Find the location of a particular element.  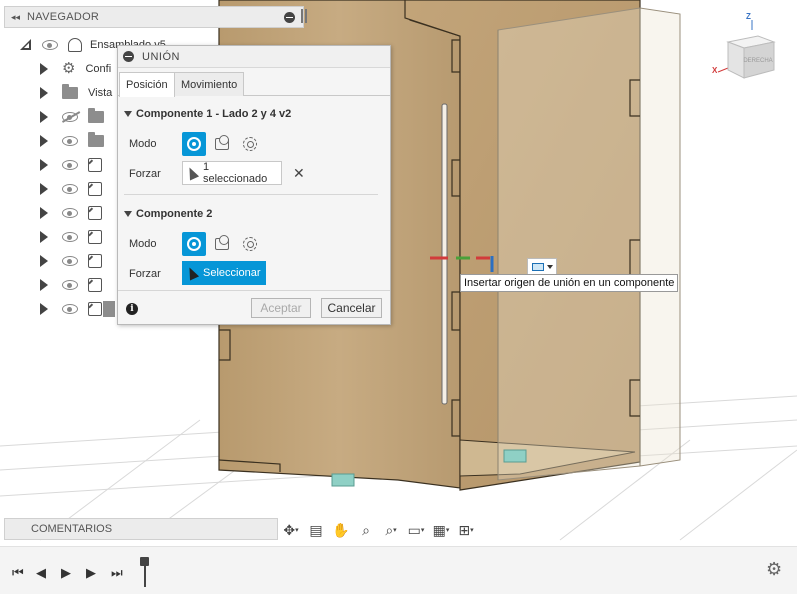

comments-panel: COMENTARIOS is located at coordinates (141, 529).